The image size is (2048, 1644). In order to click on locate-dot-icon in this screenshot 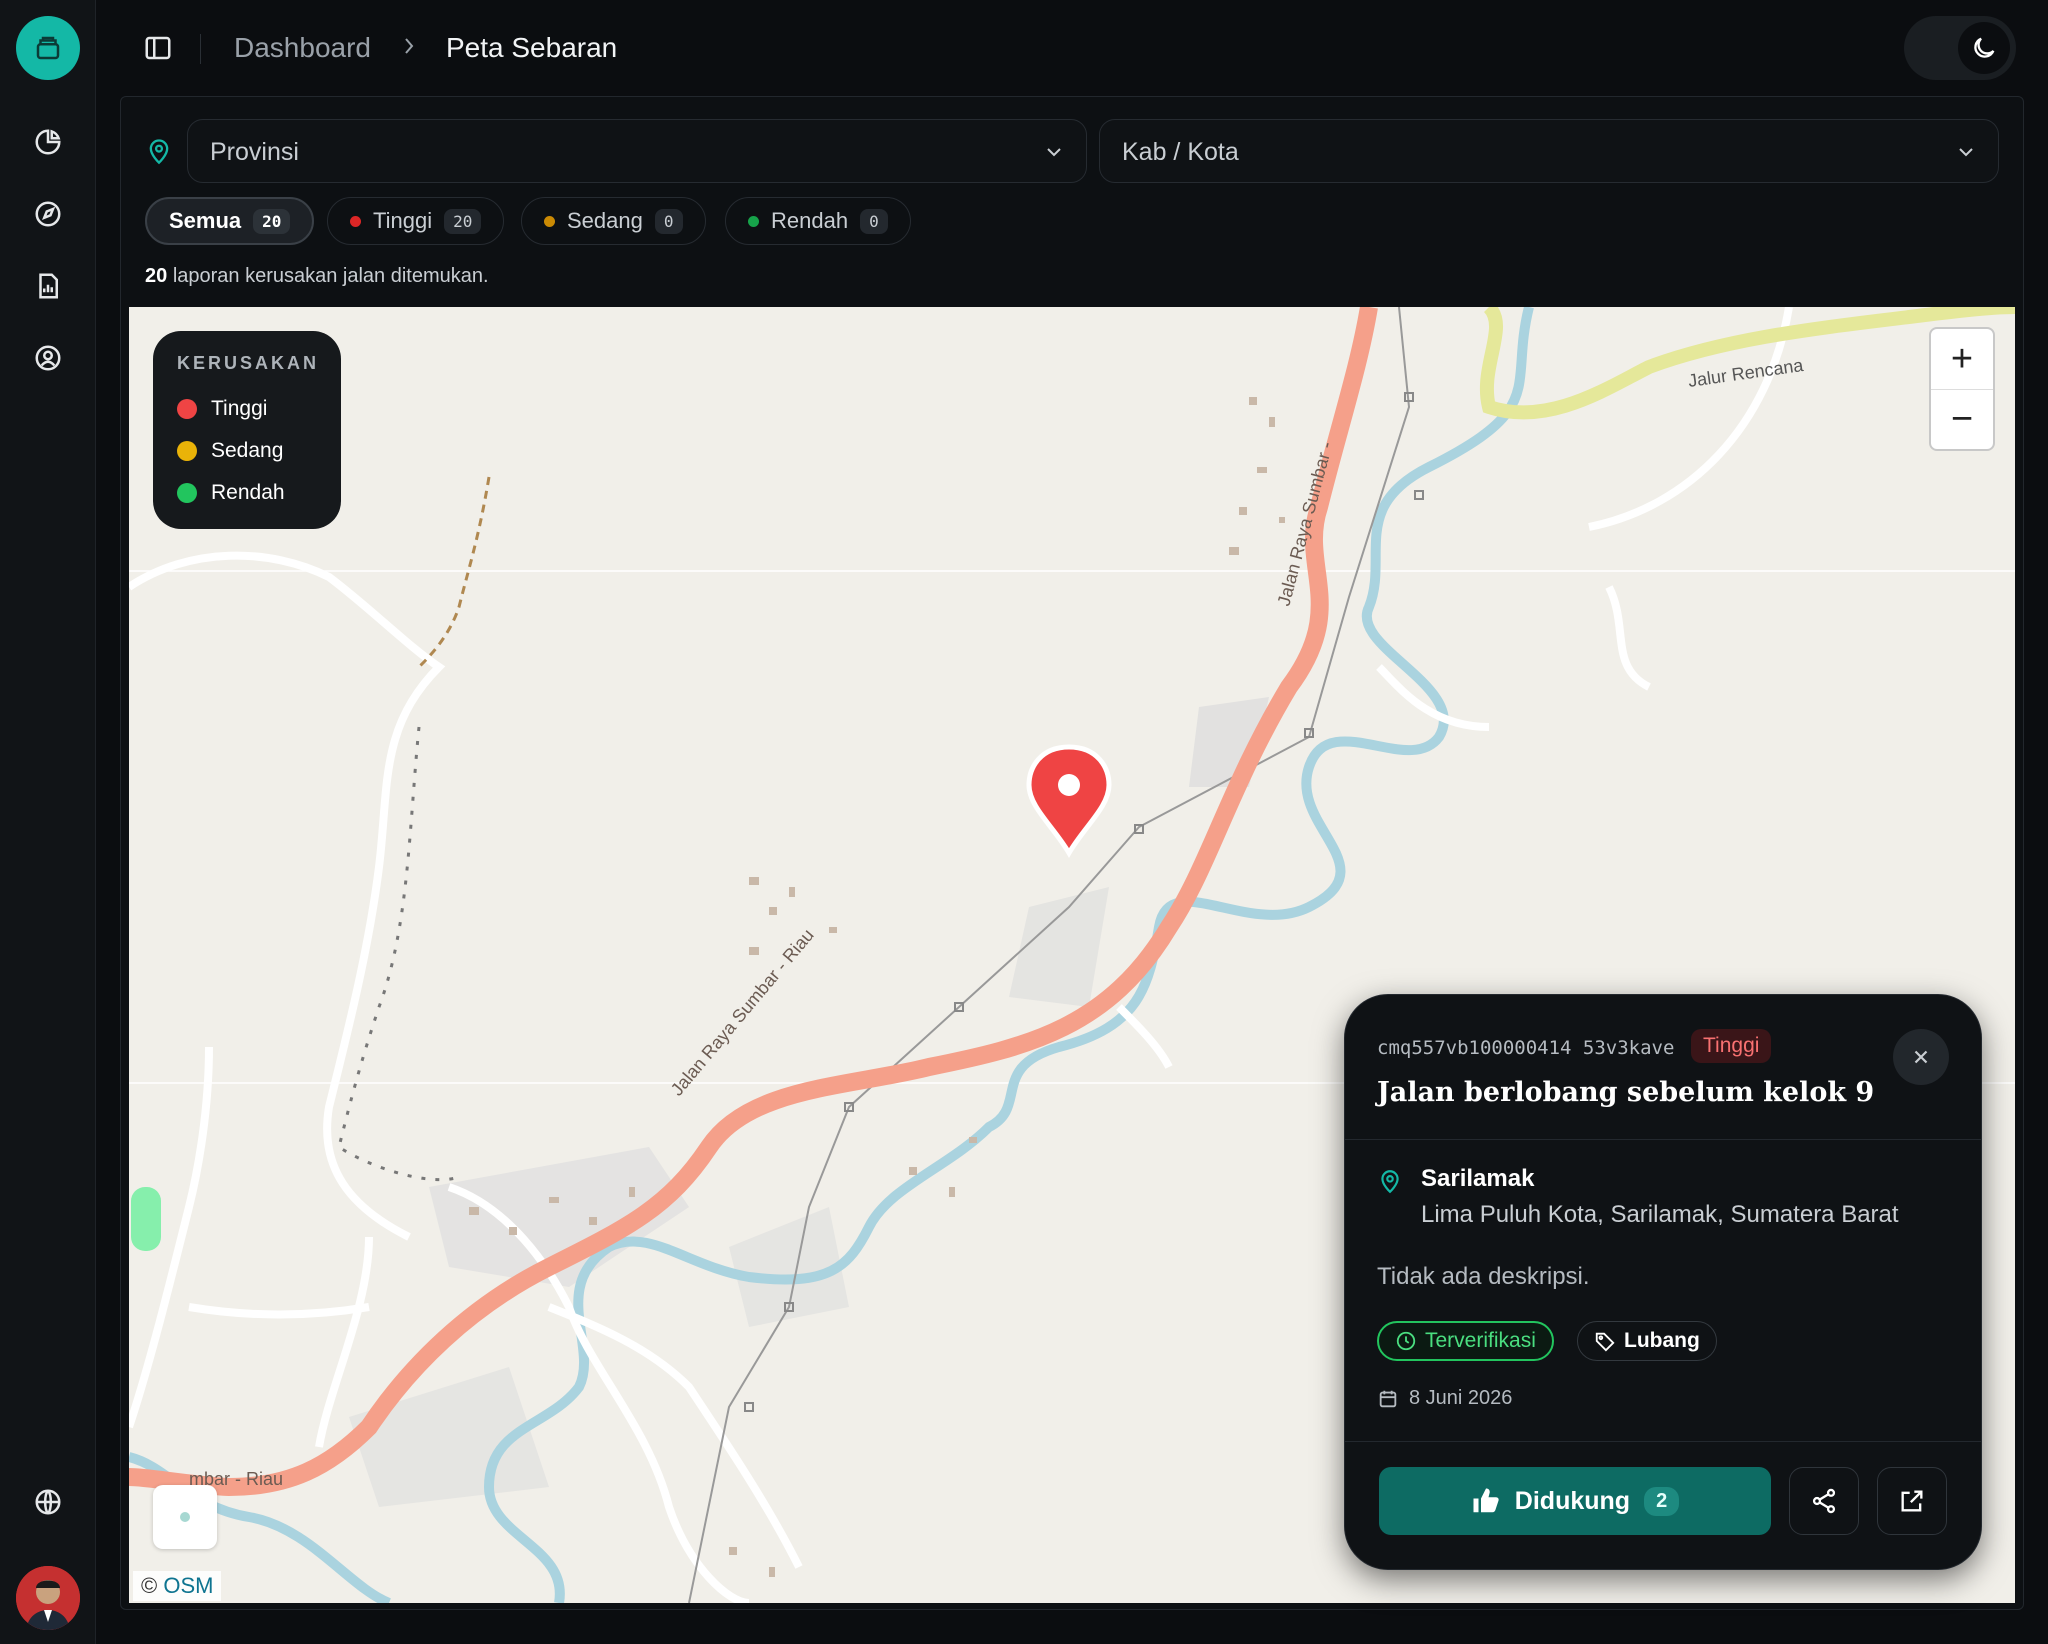, I will do `click(185, 1517)`.